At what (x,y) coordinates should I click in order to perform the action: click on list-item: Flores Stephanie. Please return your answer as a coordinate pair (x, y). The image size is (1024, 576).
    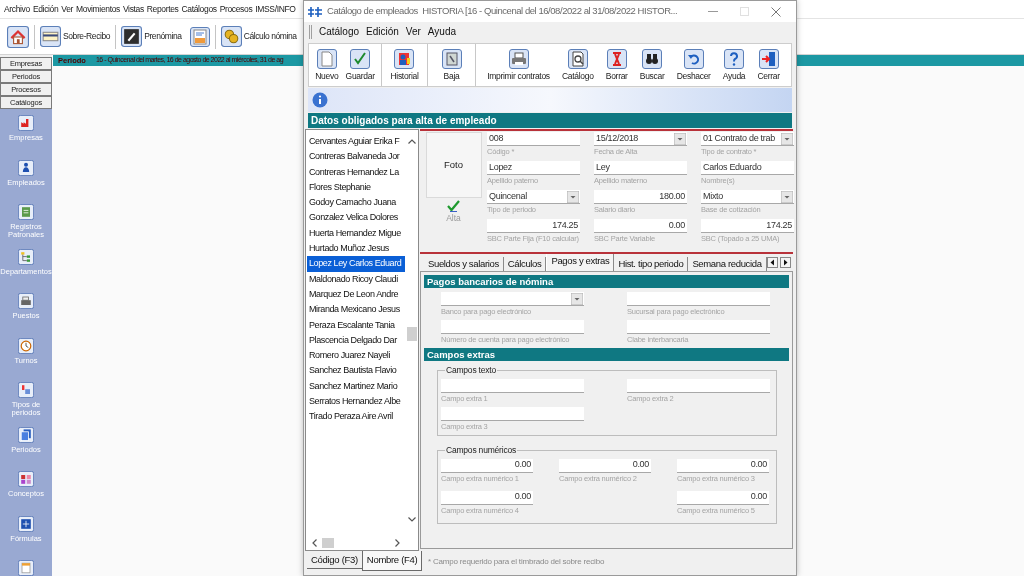
    Looking at the image, I should click on (356, 187).